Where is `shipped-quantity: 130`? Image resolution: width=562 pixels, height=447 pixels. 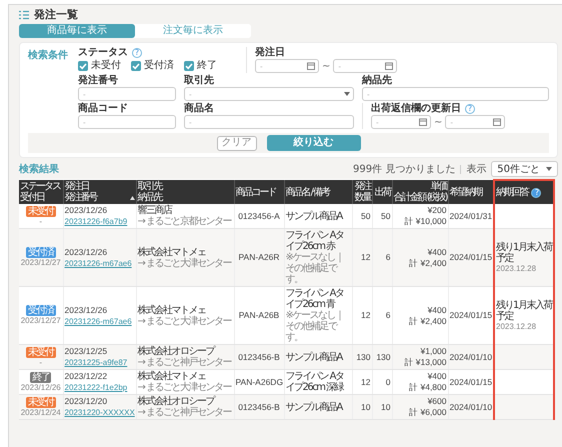
shipped-quantity: 130 is located at coordinates (382, 357).